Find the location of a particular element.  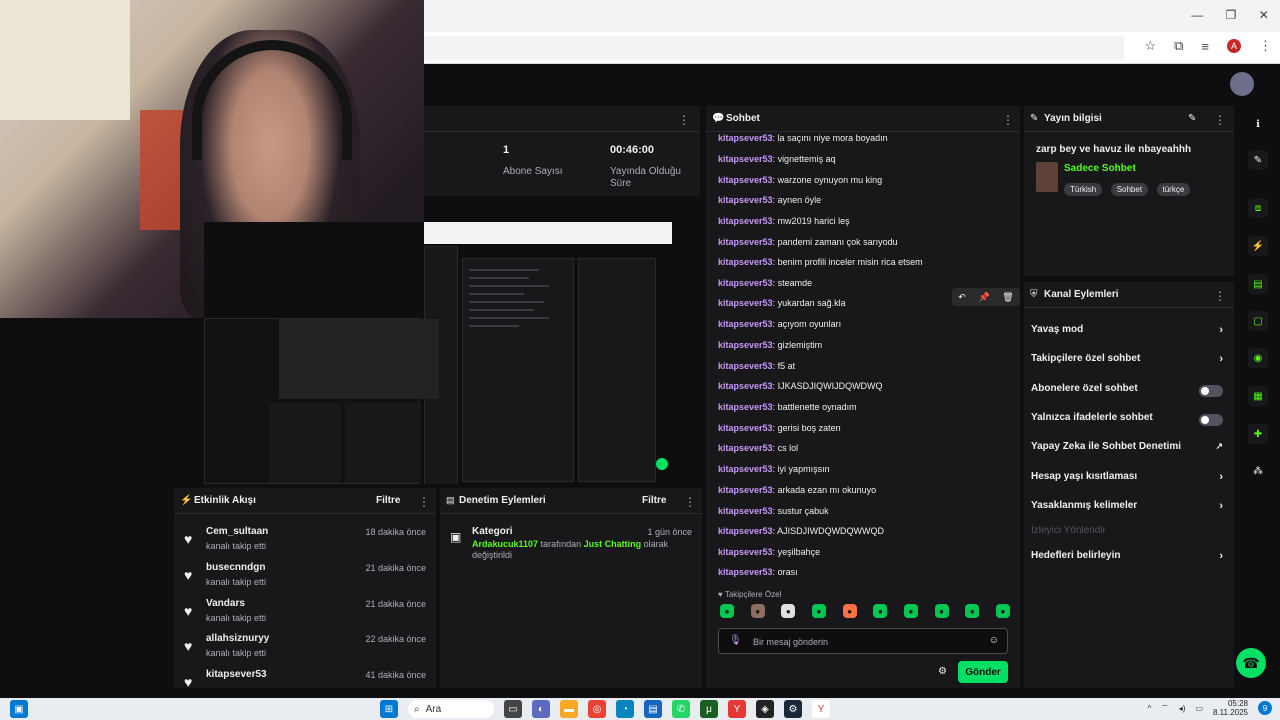

emoji-icon: ☺ is located at coordinates (994, 640).